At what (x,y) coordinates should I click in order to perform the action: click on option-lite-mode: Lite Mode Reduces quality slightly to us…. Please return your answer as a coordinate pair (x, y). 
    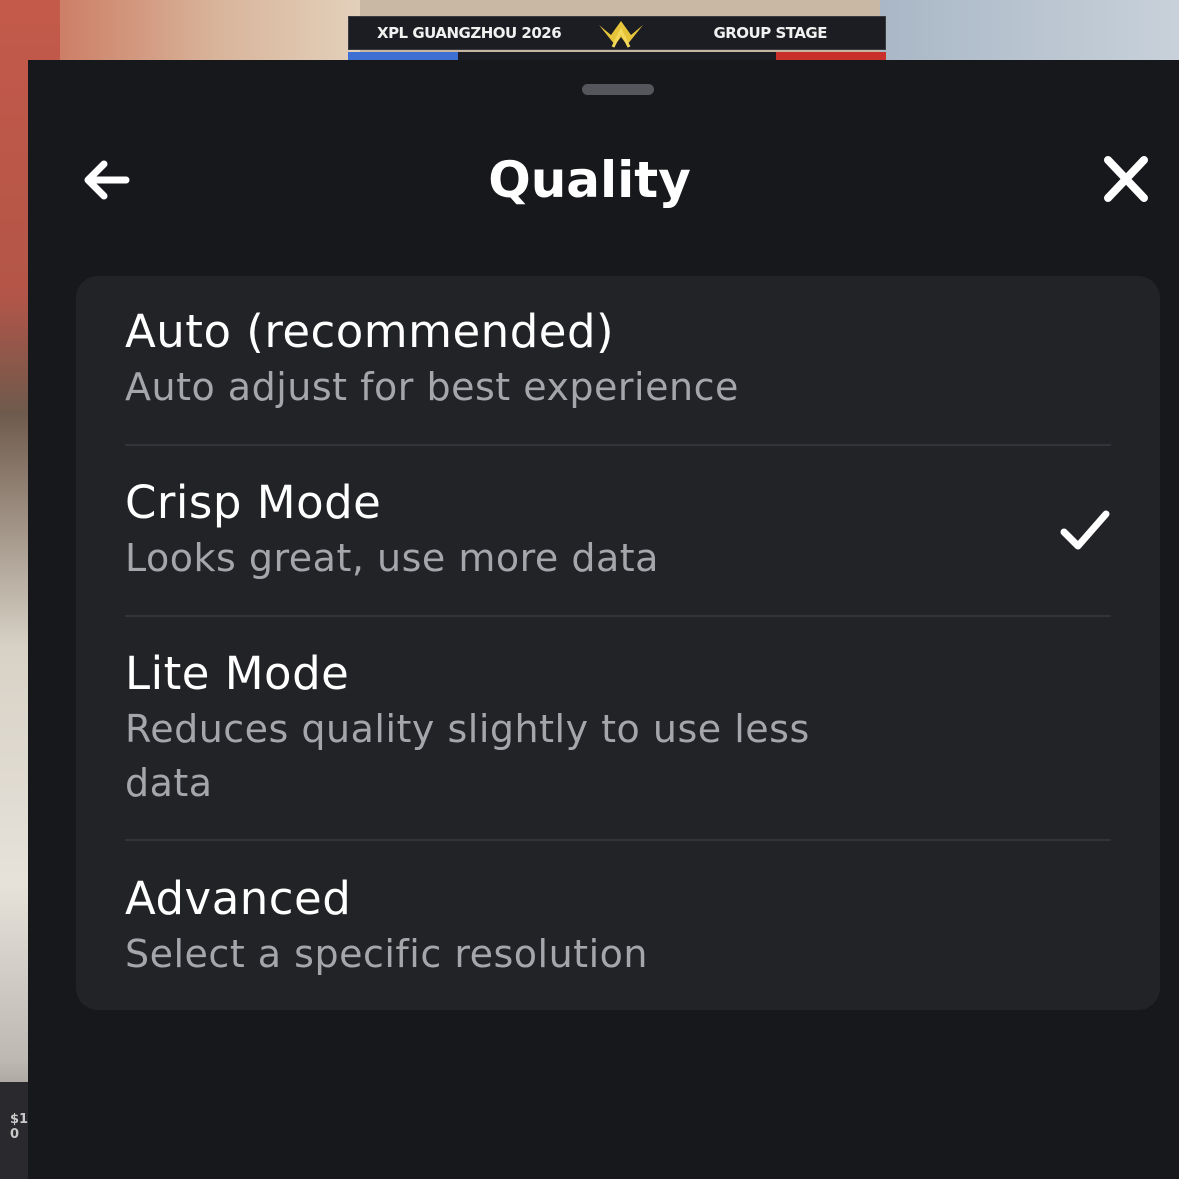
    Looking at the image, I should click on (618, 728).